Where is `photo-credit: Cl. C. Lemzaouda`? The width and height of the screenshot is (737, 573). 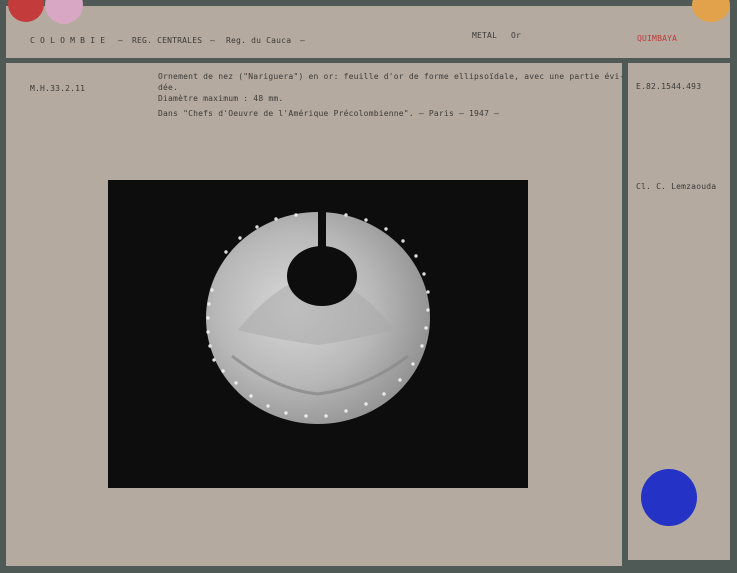 photo-credit: Cl. C. Lemzaouda is located at coordinates (676, 186).